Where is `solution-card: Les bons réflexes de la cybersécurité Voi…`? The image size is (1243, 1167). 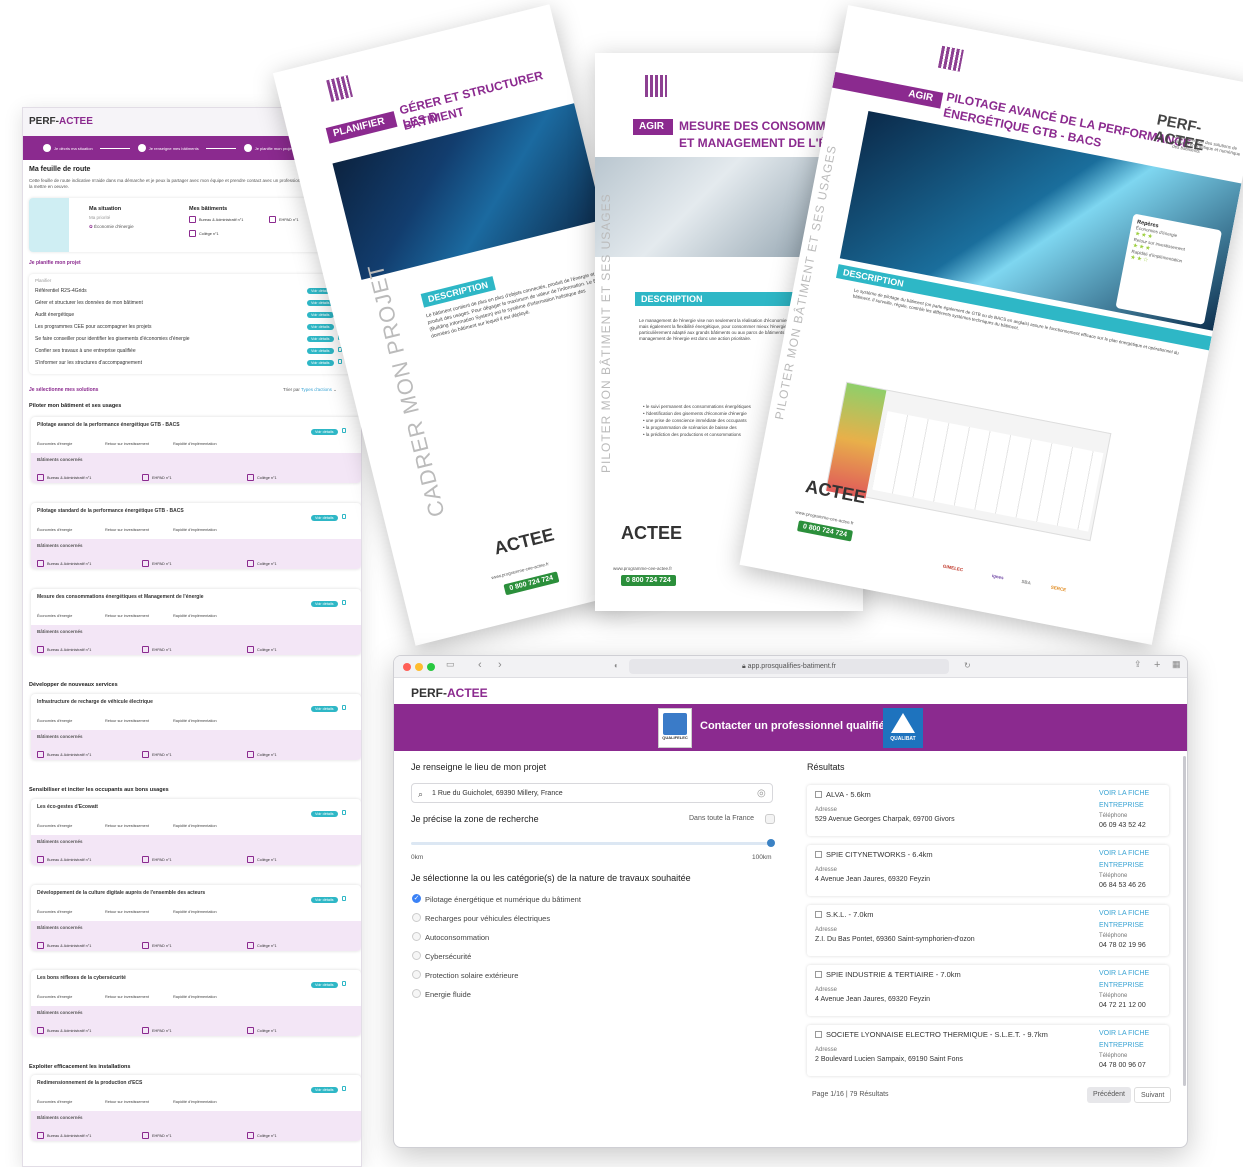 solution-card: Les bons réflexes de la cybersécurité Voi… is located at coordinates (196, 1003).